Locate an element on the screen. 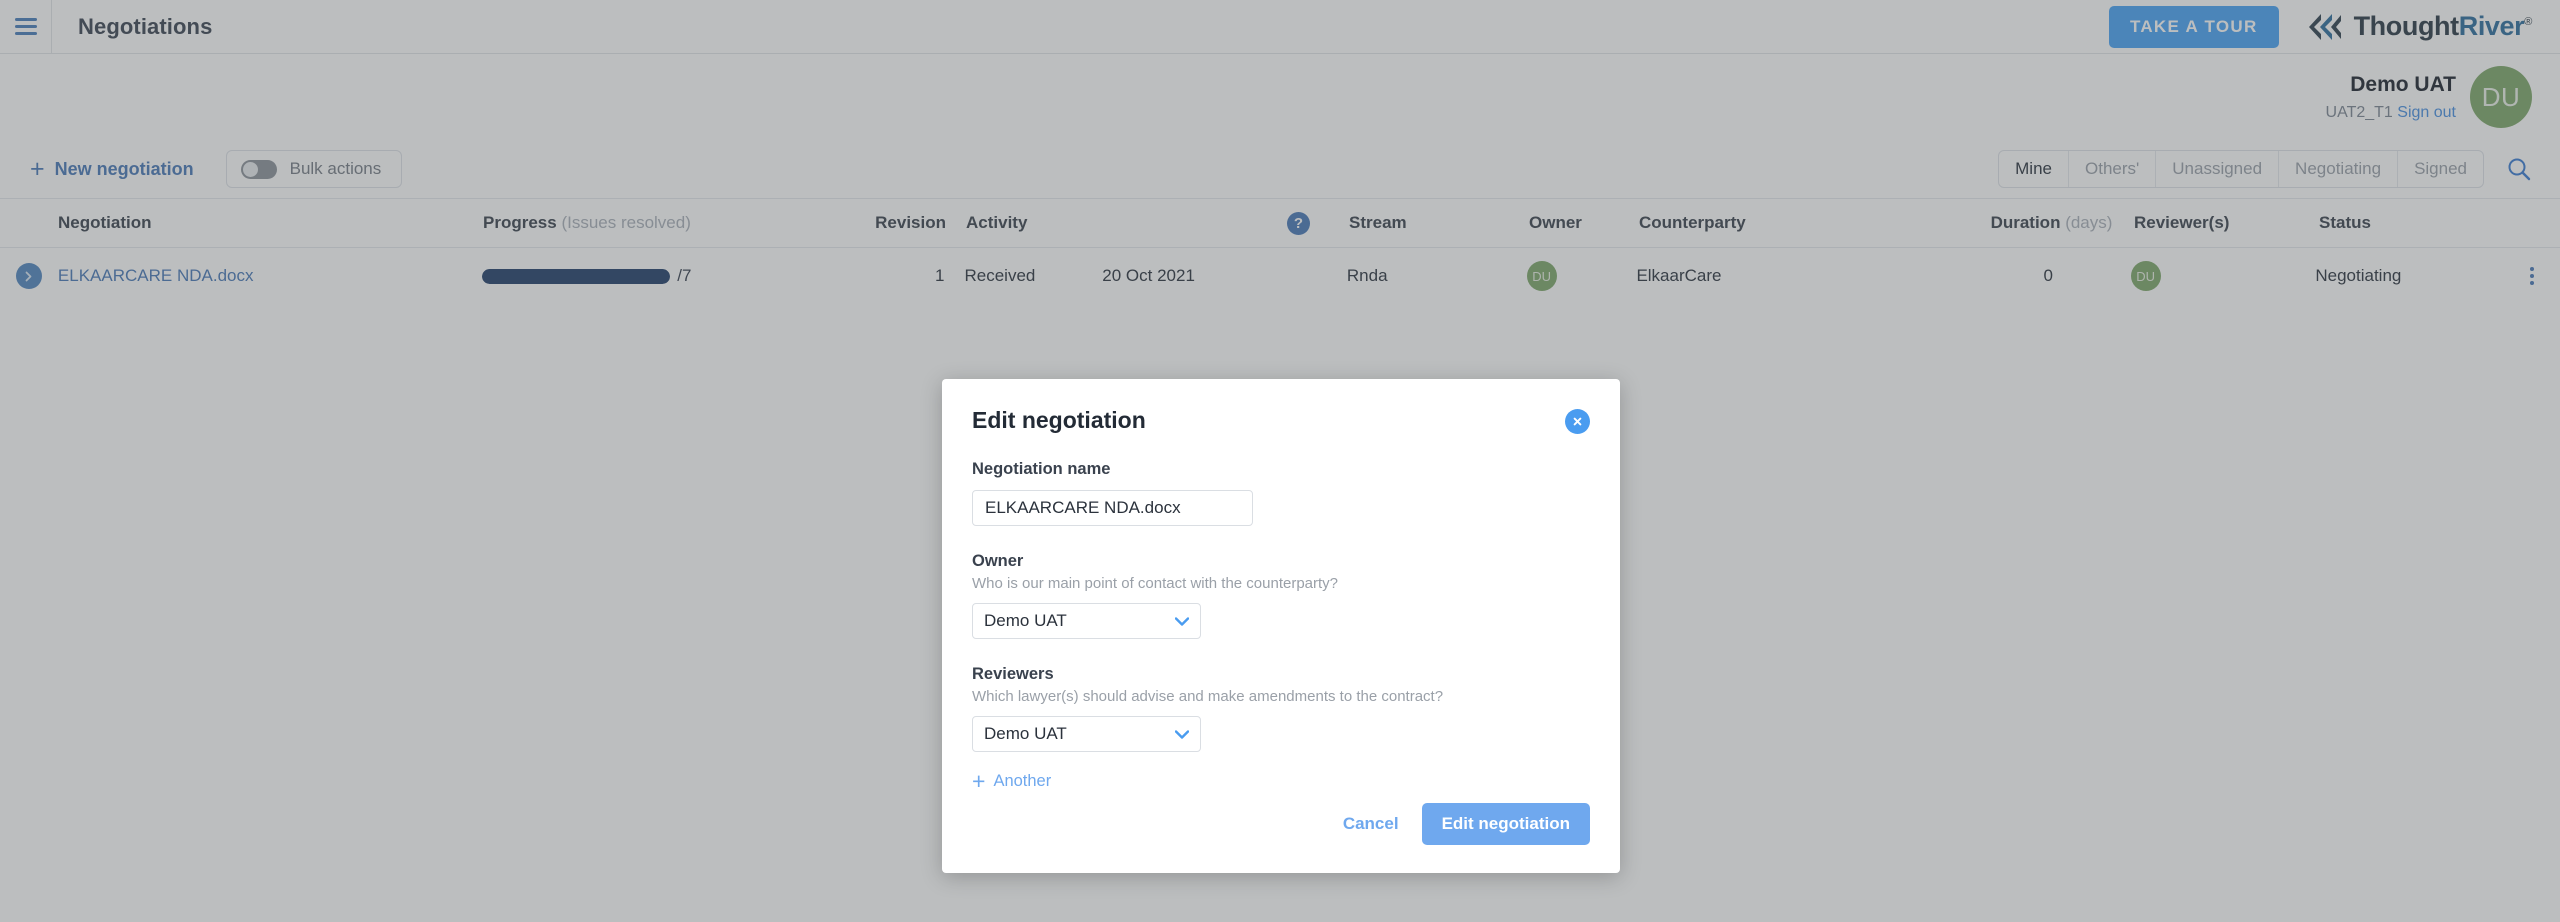  dialog-header: Edit negotiation is located at coordinates (1281, 406).